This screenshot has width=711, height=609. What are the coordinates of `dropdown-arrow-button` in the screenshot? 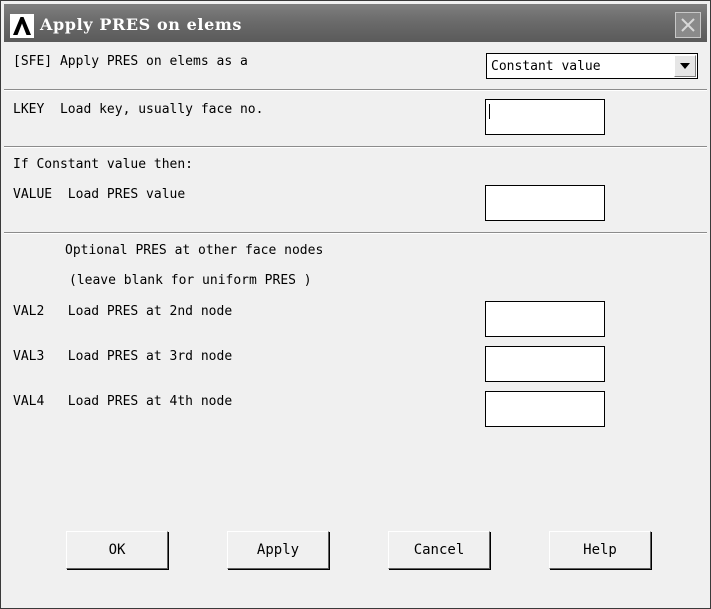 It's located at (685, 66).